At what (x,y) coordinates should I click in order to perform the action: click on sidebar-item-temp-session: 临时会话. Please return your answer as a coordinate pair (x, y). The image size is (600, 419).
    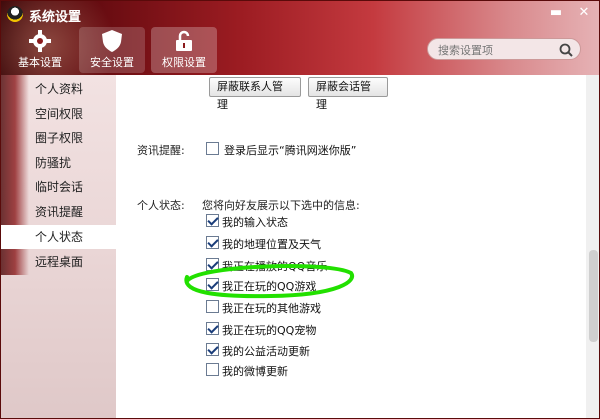
    Looking at the image, I should click on (58, 187).